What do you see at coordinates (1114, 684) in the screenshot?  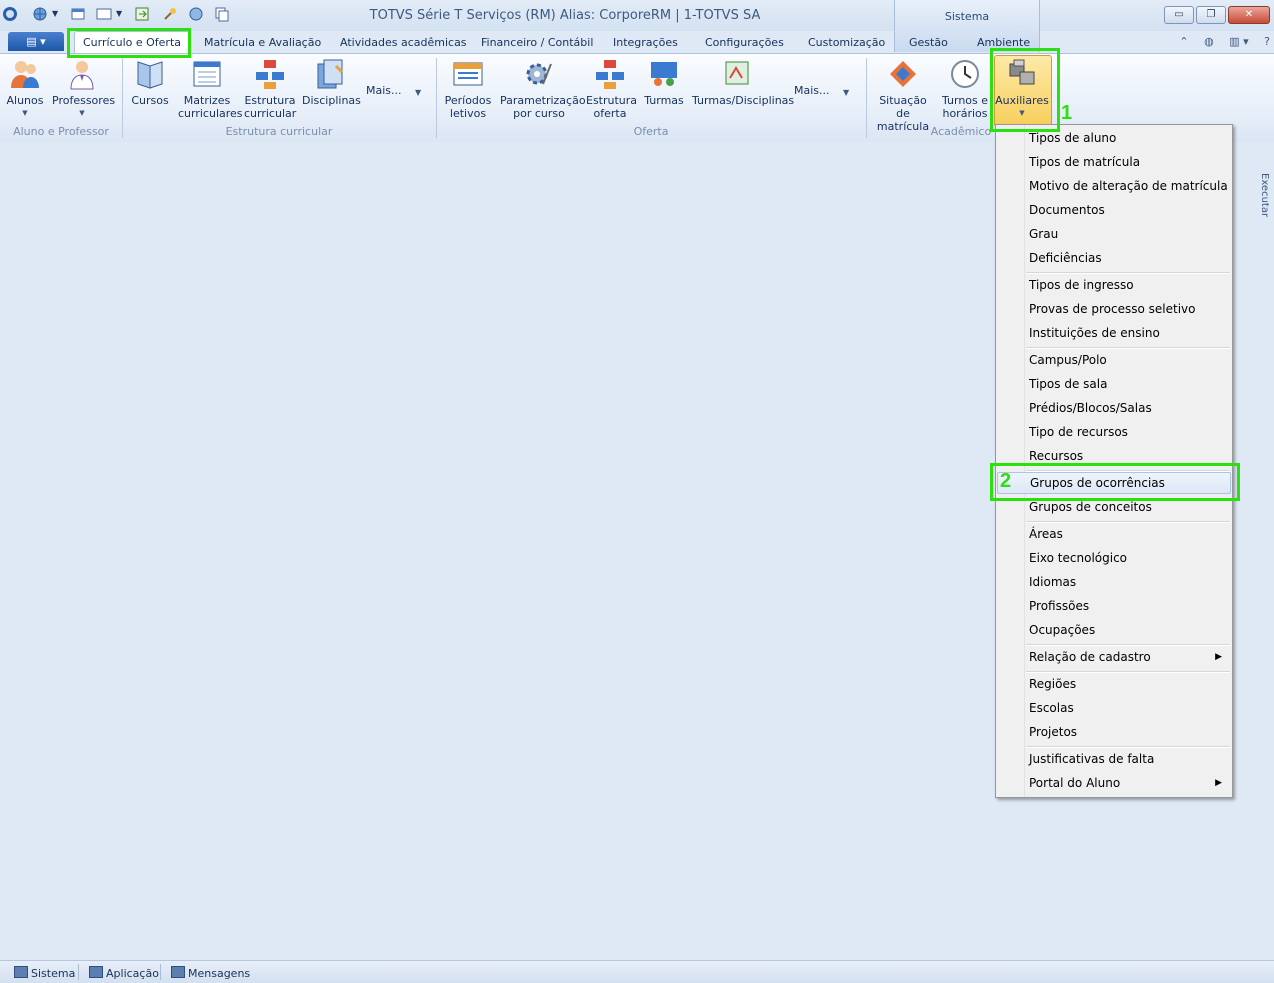 I see `menu-item-regioes: Regiões` at bounding box center [1114, 684].